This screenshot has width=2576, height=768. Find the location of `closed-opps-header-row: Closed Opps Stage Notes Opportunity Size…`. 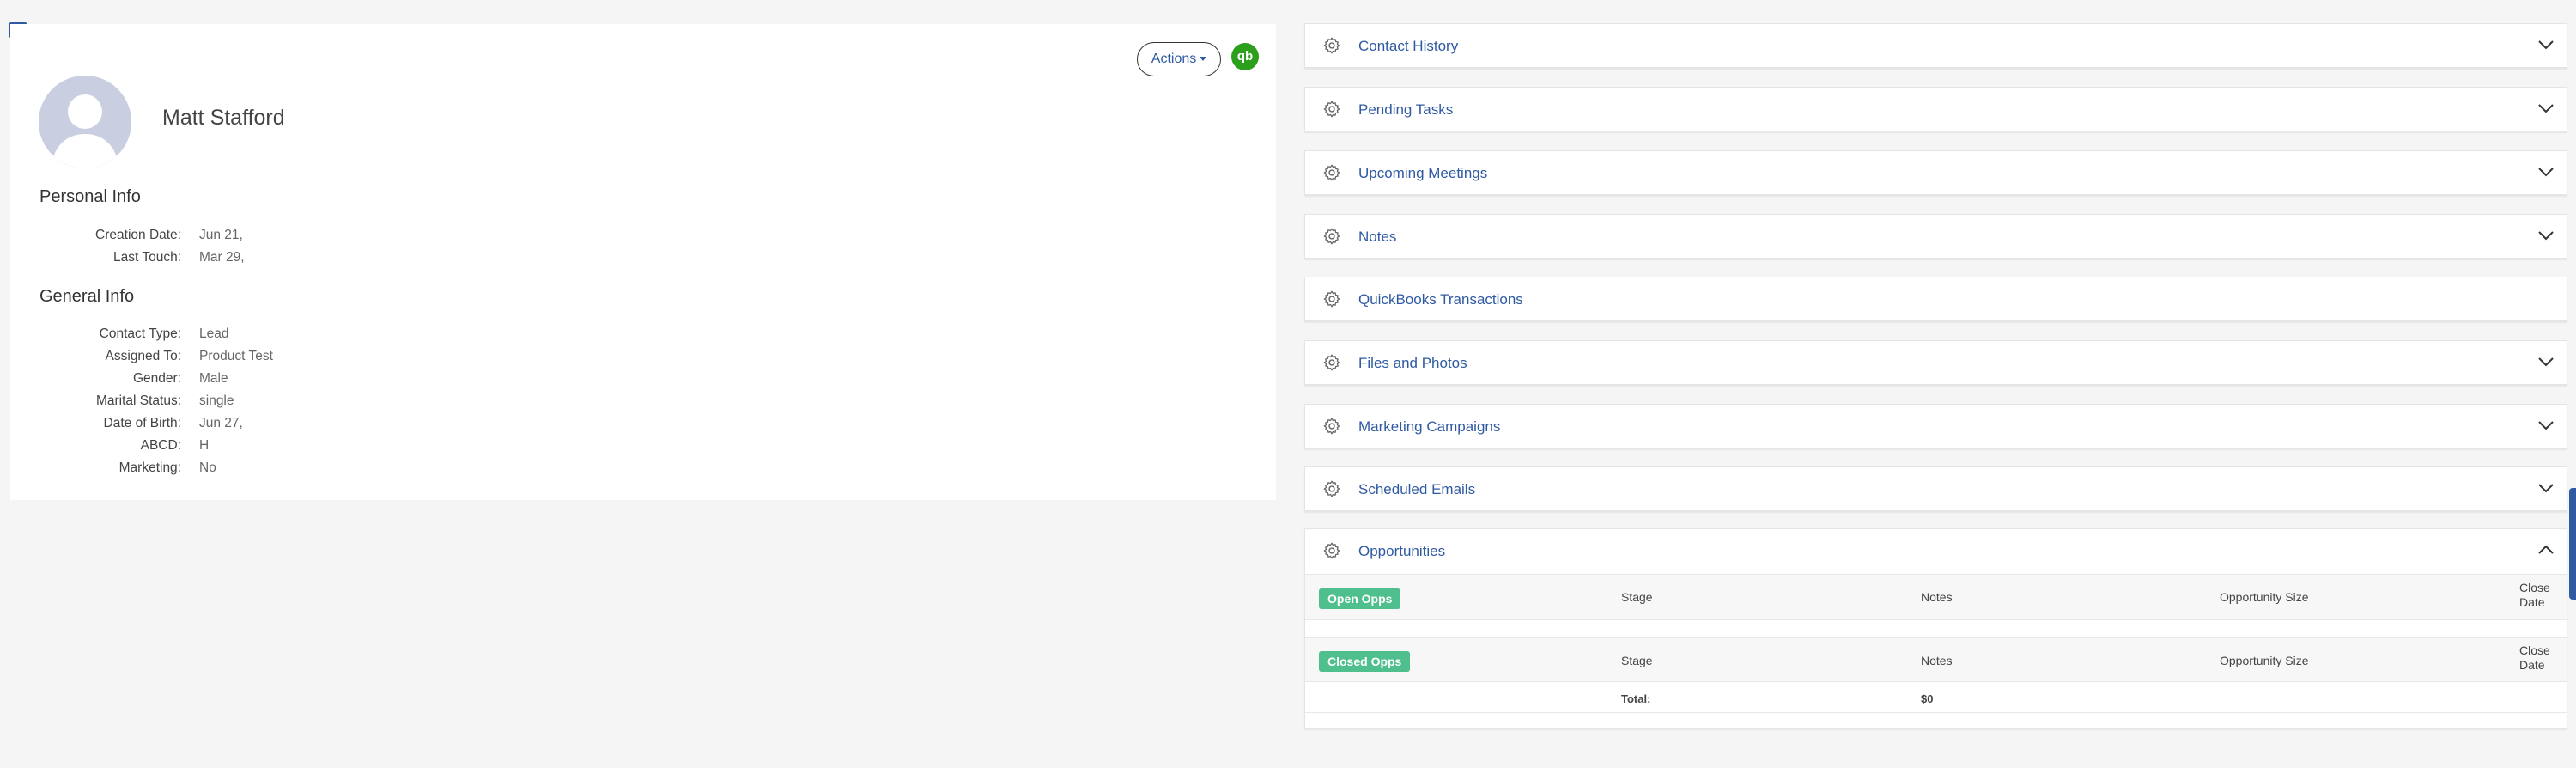

closed-opps-header-row: Closed Opps Stage Notes Opportunity Size… is located at coordinates (1936, 659).